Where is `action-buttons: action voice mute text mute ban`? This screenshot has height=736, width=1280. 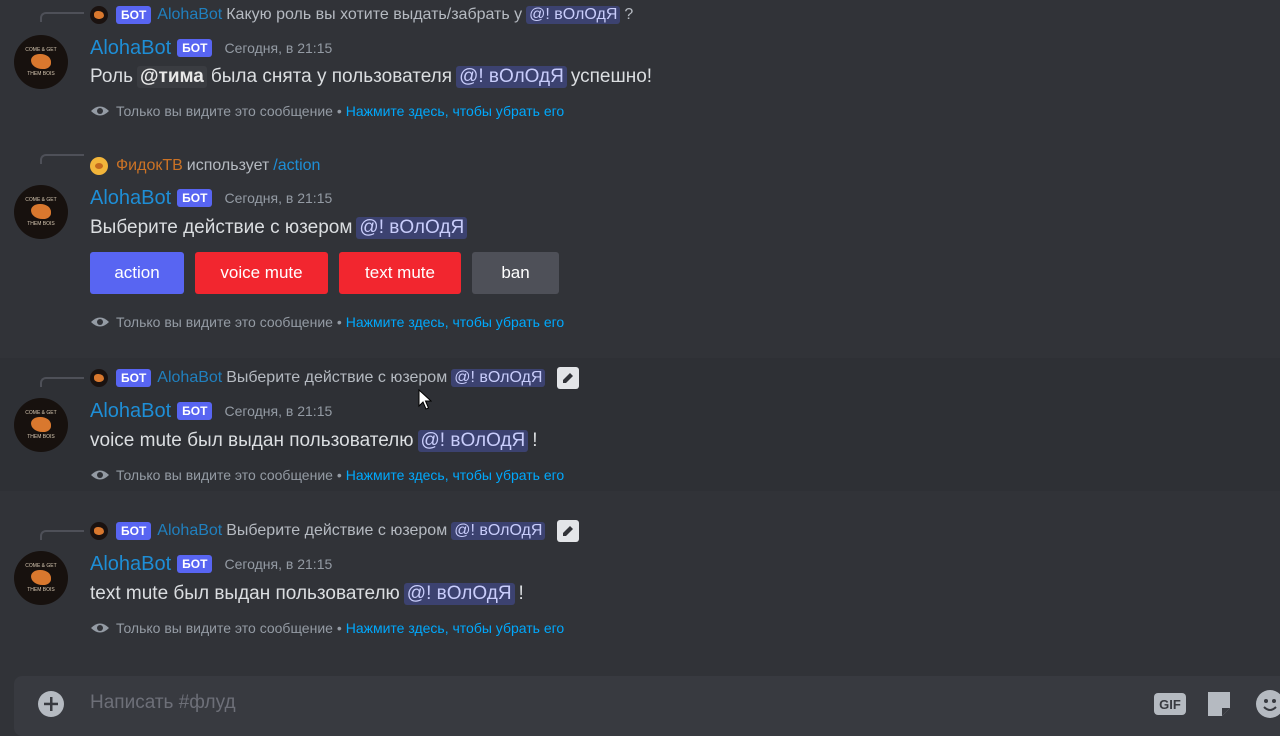 action-buttons: action voice mute text mute ban is located at coordinates (324, 273).